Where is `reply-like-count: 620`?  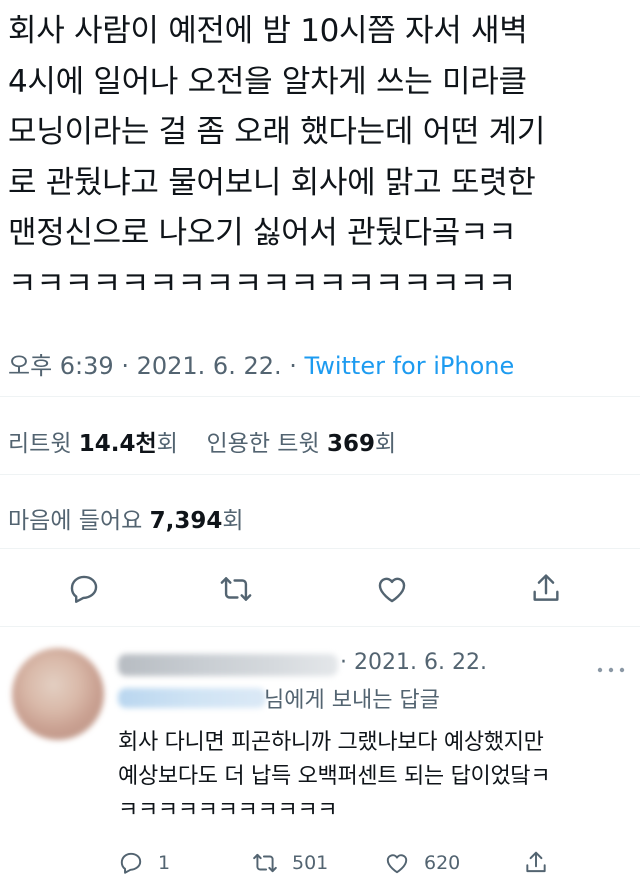
reply-like-count: 620 is located at coordinates (442, 863).